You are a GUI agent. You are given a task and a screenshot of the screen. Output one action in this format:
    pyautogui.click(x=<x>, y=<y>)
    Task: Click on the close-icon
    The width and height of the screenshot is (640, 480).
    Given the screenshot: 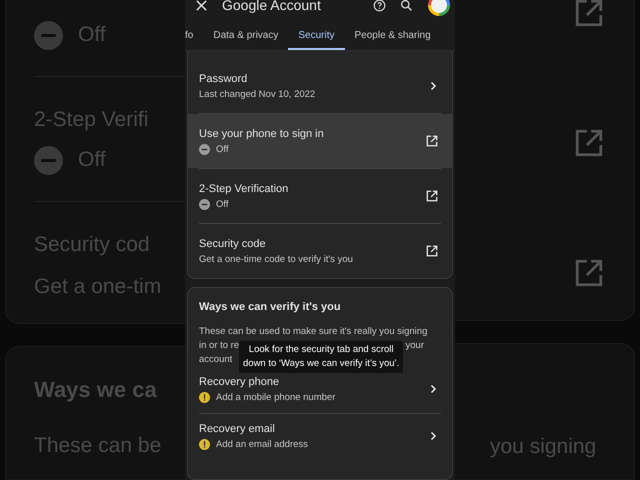 What is the action you would take?
    pyautogui.click(x=201, y=6)
    